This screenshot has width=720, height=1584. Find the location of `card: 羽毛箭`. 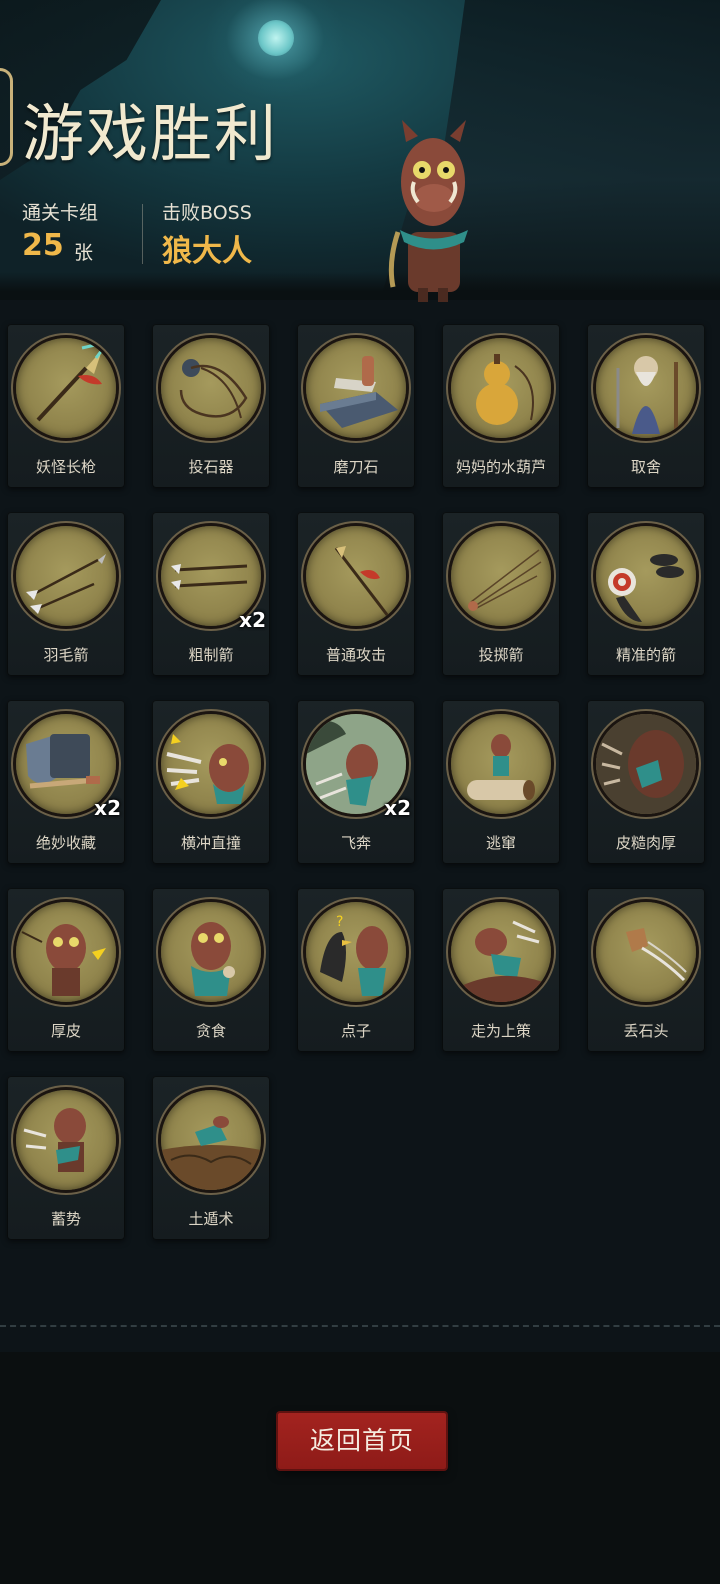

card: 羽毛箭 is located at coordinates (66, 594).